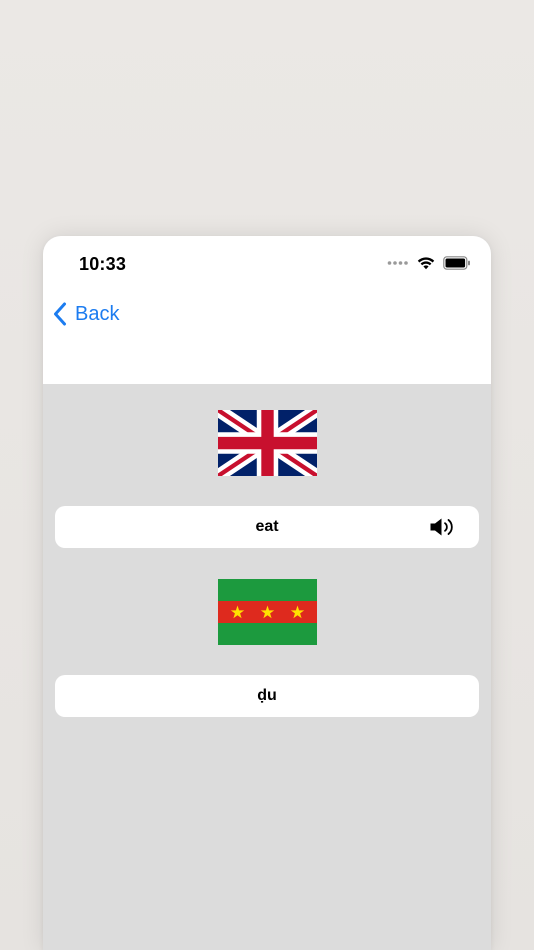  Describe the element at coordinates (60, 314) in the screenshot. I see `chevron-left-icon` at that location.